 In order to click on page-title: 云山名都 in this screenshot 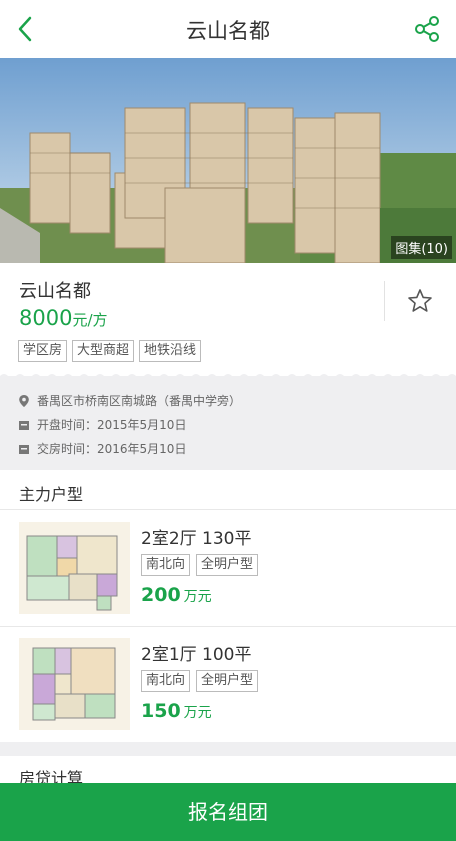, I will do `click(228, 31)`.